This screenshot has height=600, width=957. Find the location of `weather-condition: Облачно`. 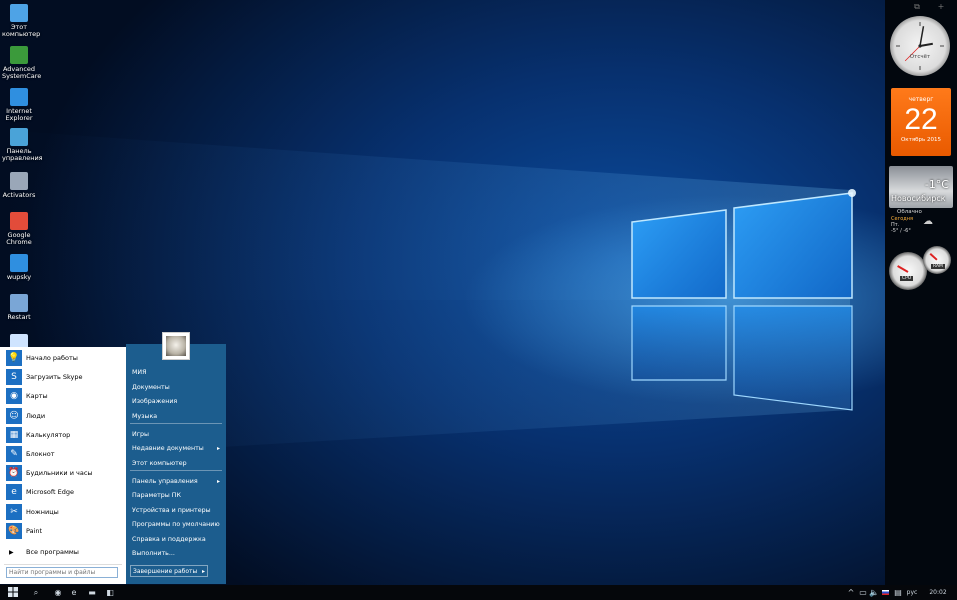

weather-condition: Облачно is located at coordinates (909, 212).